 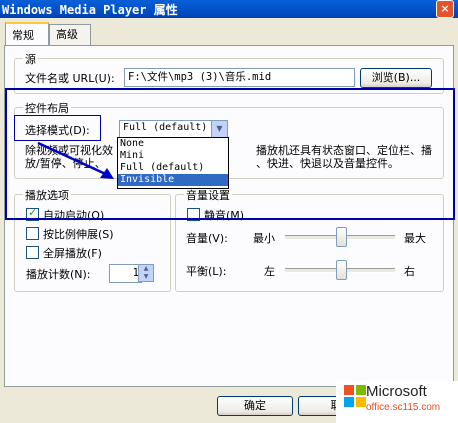 I want to click on windows-logo-icon, so click(x=355, y=396).